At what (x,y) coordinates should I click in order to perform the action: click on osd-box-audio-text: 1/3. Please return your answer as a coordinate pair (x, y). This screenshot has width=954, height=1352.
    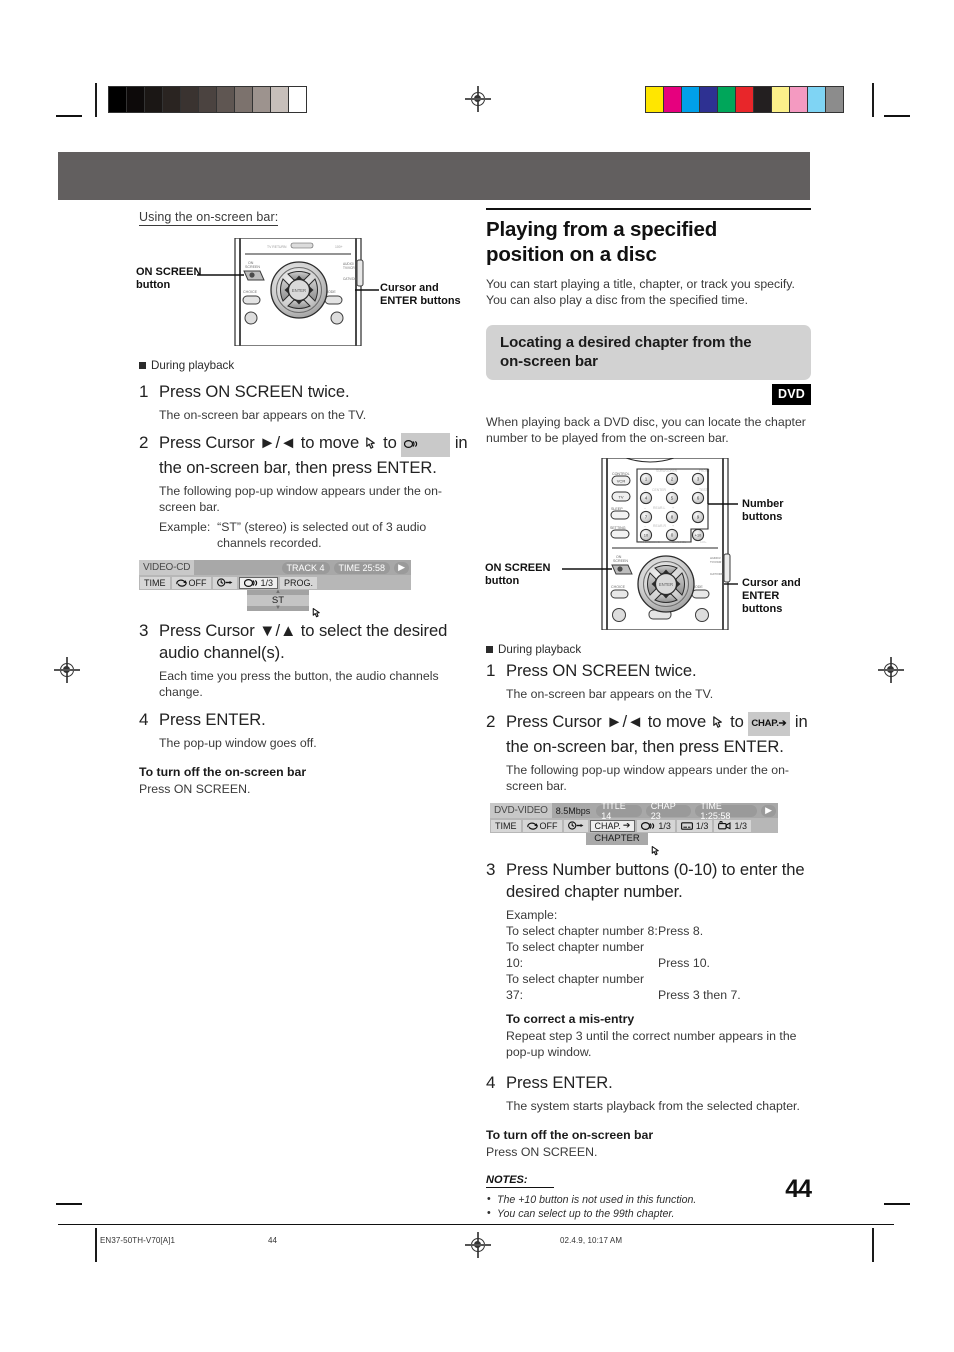
    Looking at the image, I should click on (664, 825).